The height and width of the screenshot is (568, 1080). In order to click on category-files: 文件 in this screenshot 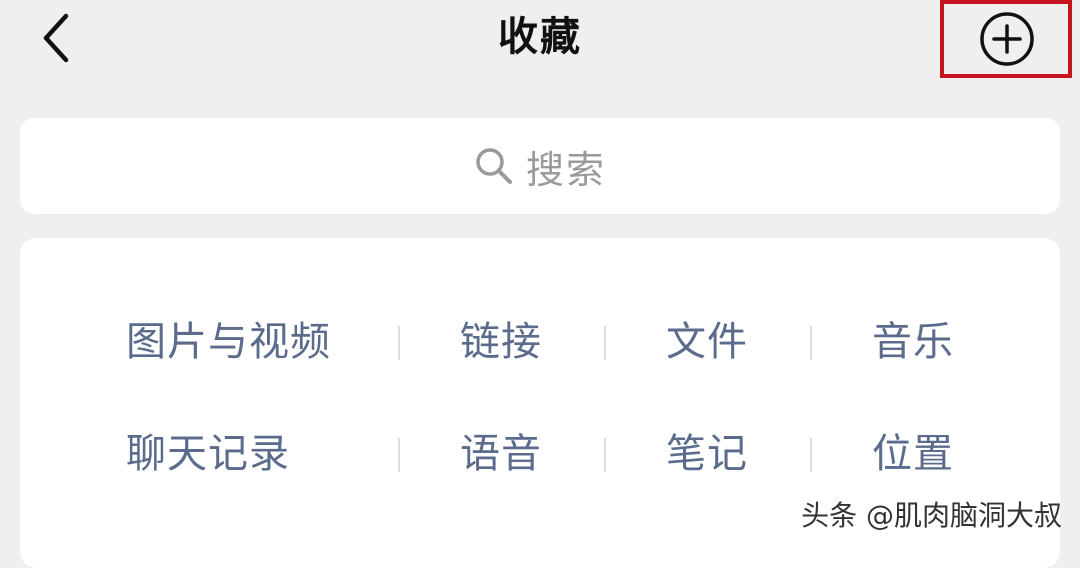, I will do `click(707, 342)`.